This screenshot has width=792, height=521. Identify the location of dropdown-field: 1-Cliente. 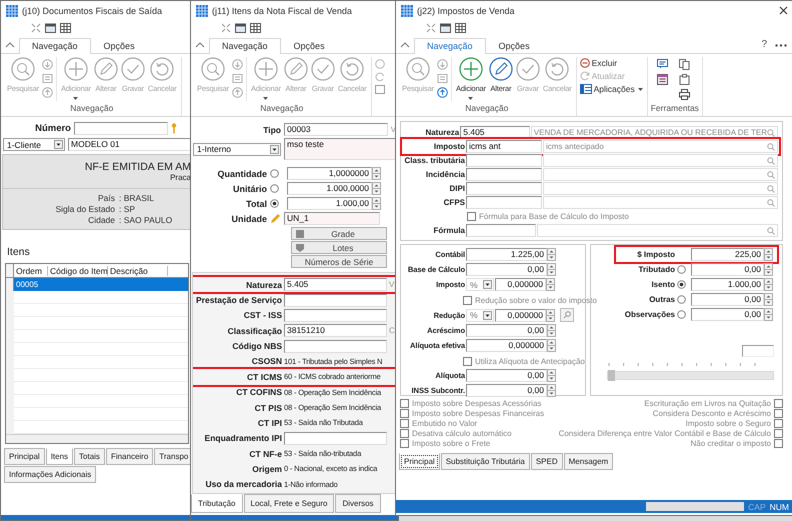
(34, 144).